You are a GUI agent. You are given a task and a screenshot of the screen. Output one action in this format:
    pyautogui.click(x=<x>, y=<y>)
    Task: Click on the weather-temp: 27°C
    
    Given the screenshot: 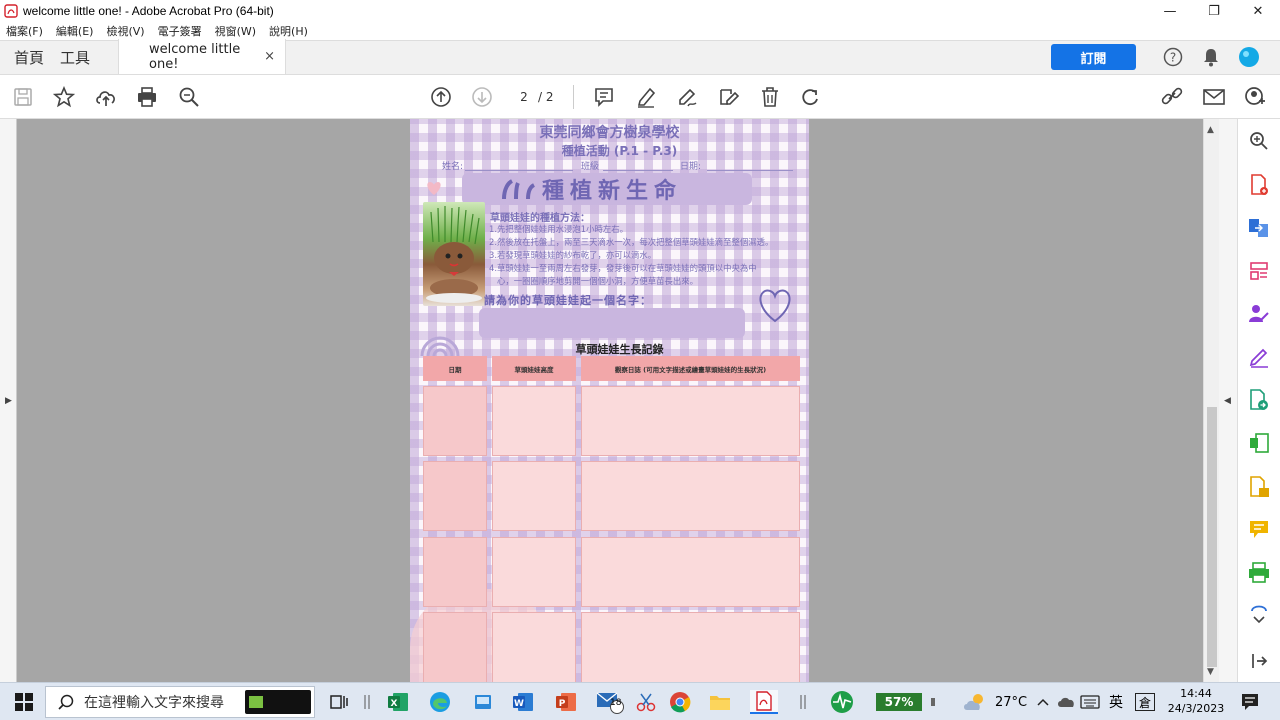 What is the action you would take?
    pyautogui.click(x=1011, y=702)
    